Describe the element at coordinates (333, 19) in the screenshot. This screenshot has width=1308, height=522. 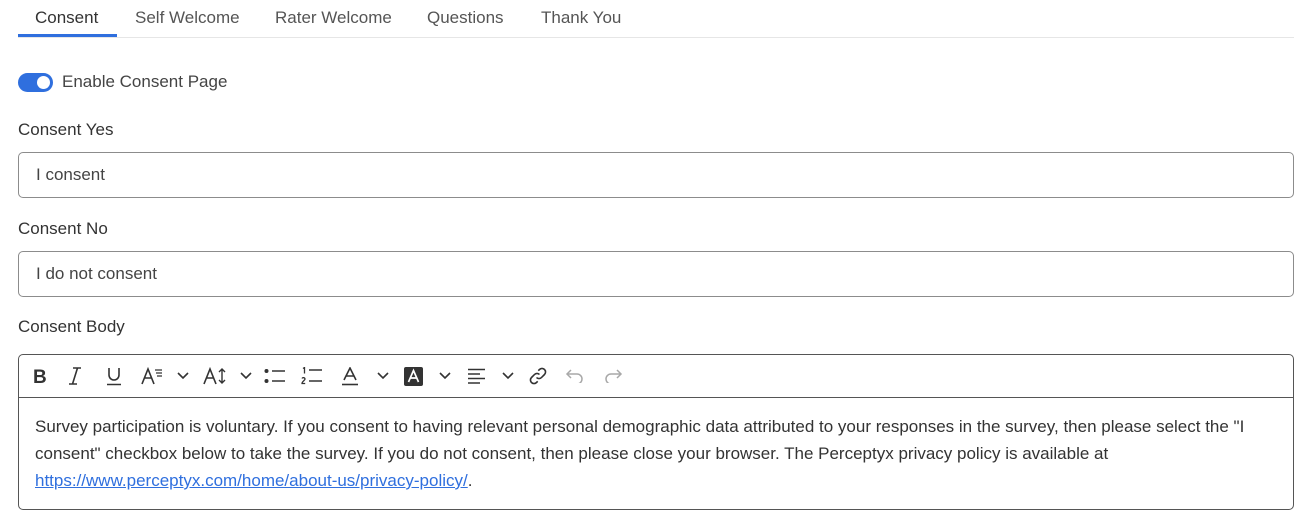
I see `tab-rater-welcome: Rater Welcome` at that location.